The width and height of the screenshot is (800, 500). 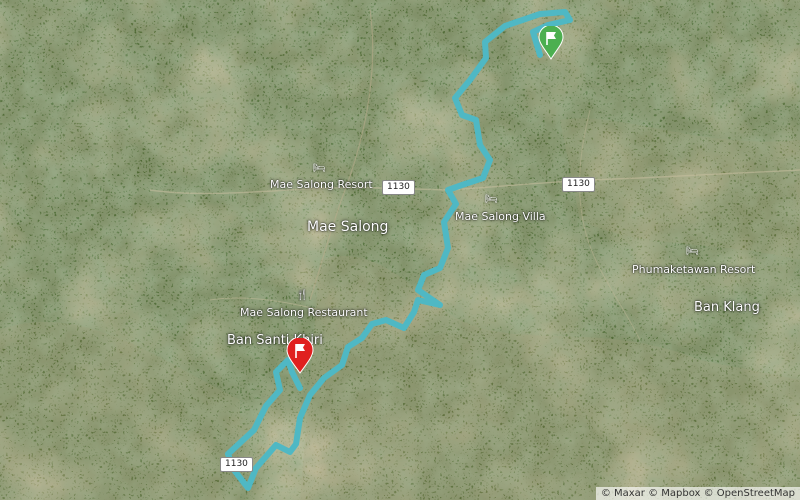 I want to click on green-flag-pin-icon, so click(x=551, y=43).